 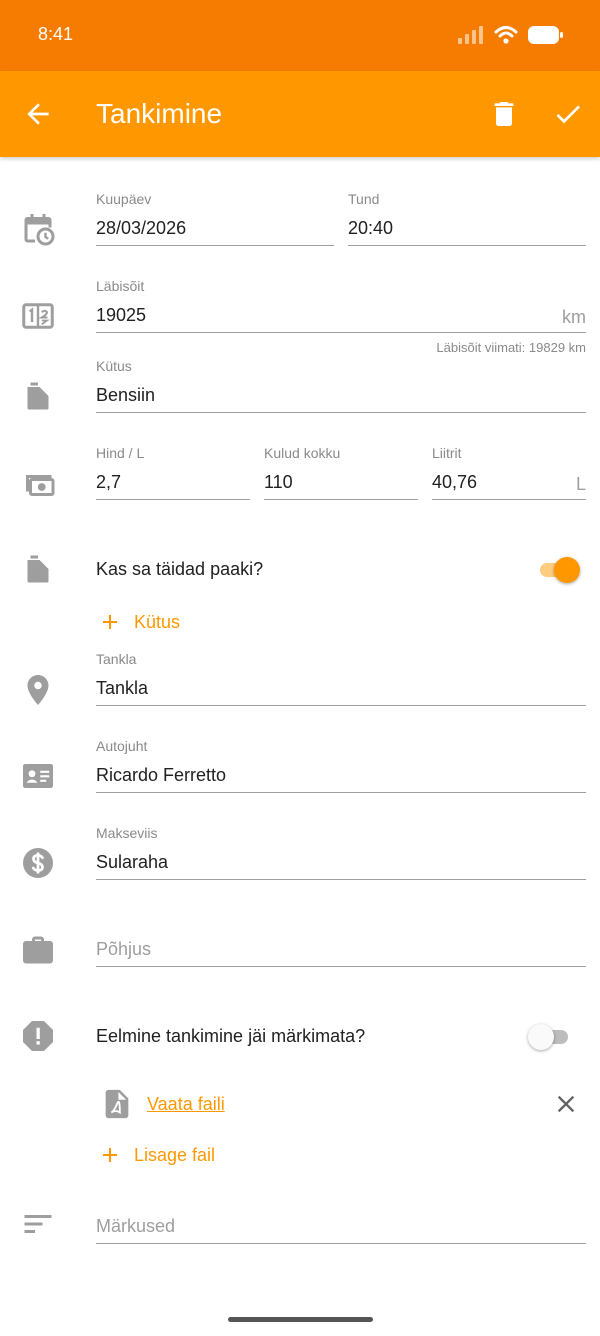 I want to click on total-value: 110, so click(x=278, y=482).